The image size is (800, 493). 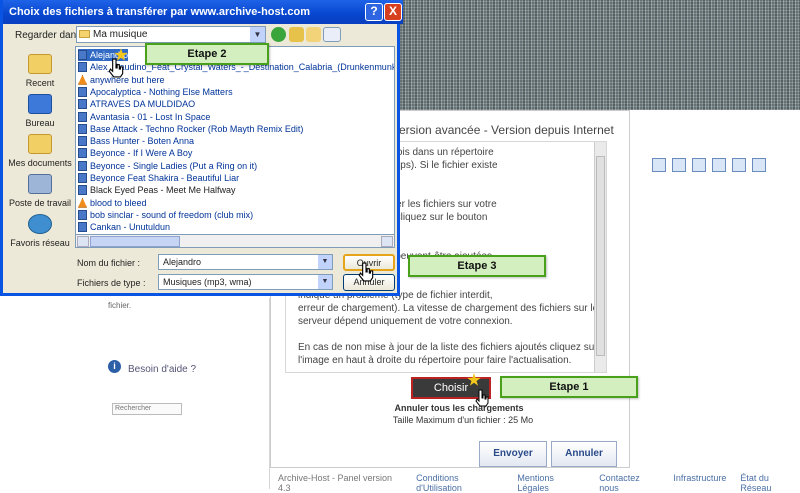 What do you see at coordinates (40, 163) in the screenshot?
I see `place-label: Mes documents` at bounding box center [40, 163].